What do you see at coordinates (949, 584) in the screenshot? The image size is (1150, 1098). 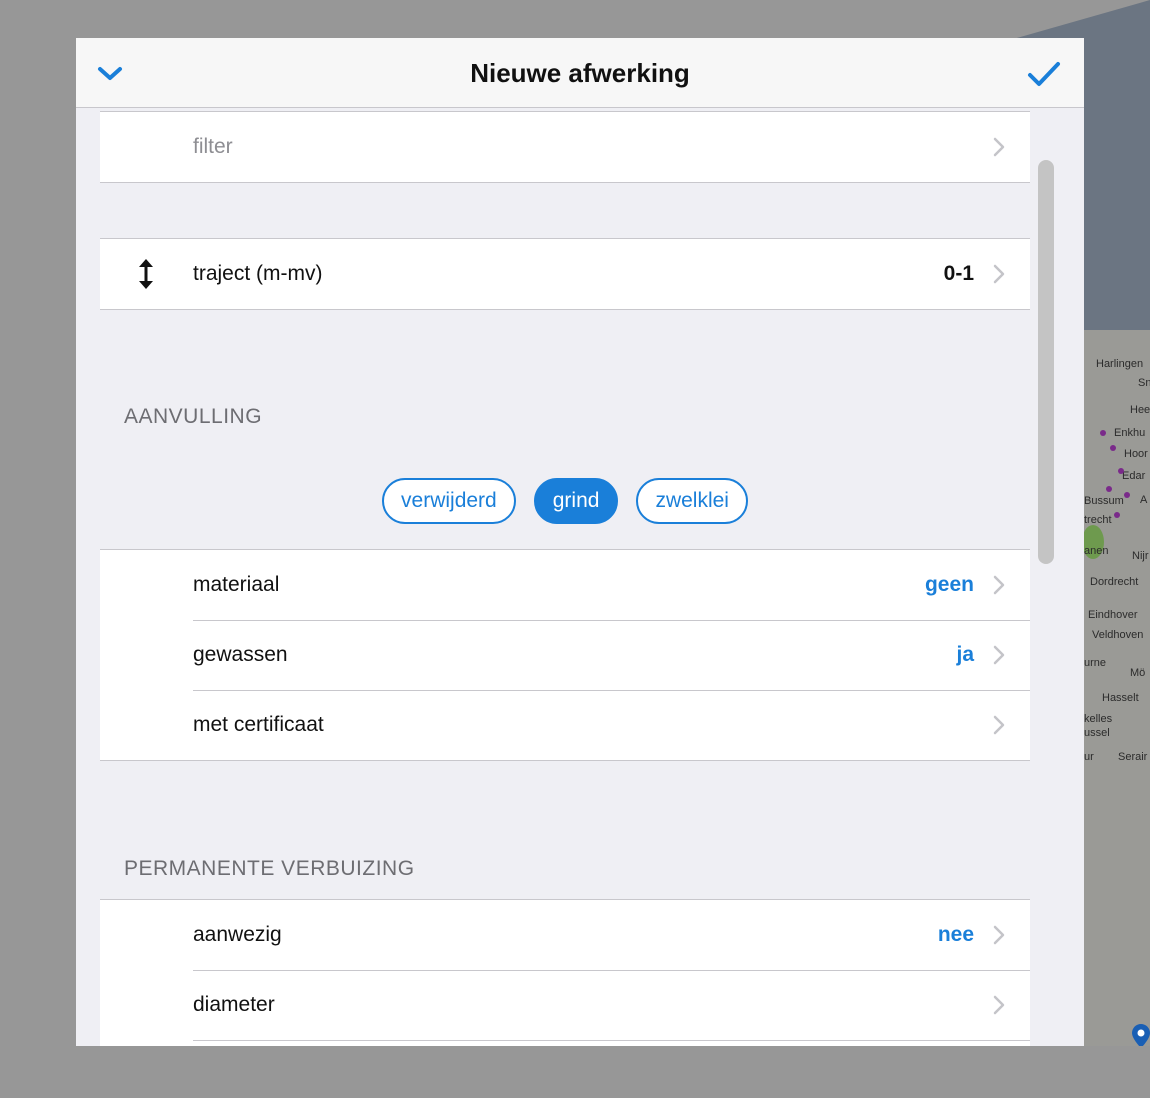 I see `row-value: geen` at bounding box center [949, 584].